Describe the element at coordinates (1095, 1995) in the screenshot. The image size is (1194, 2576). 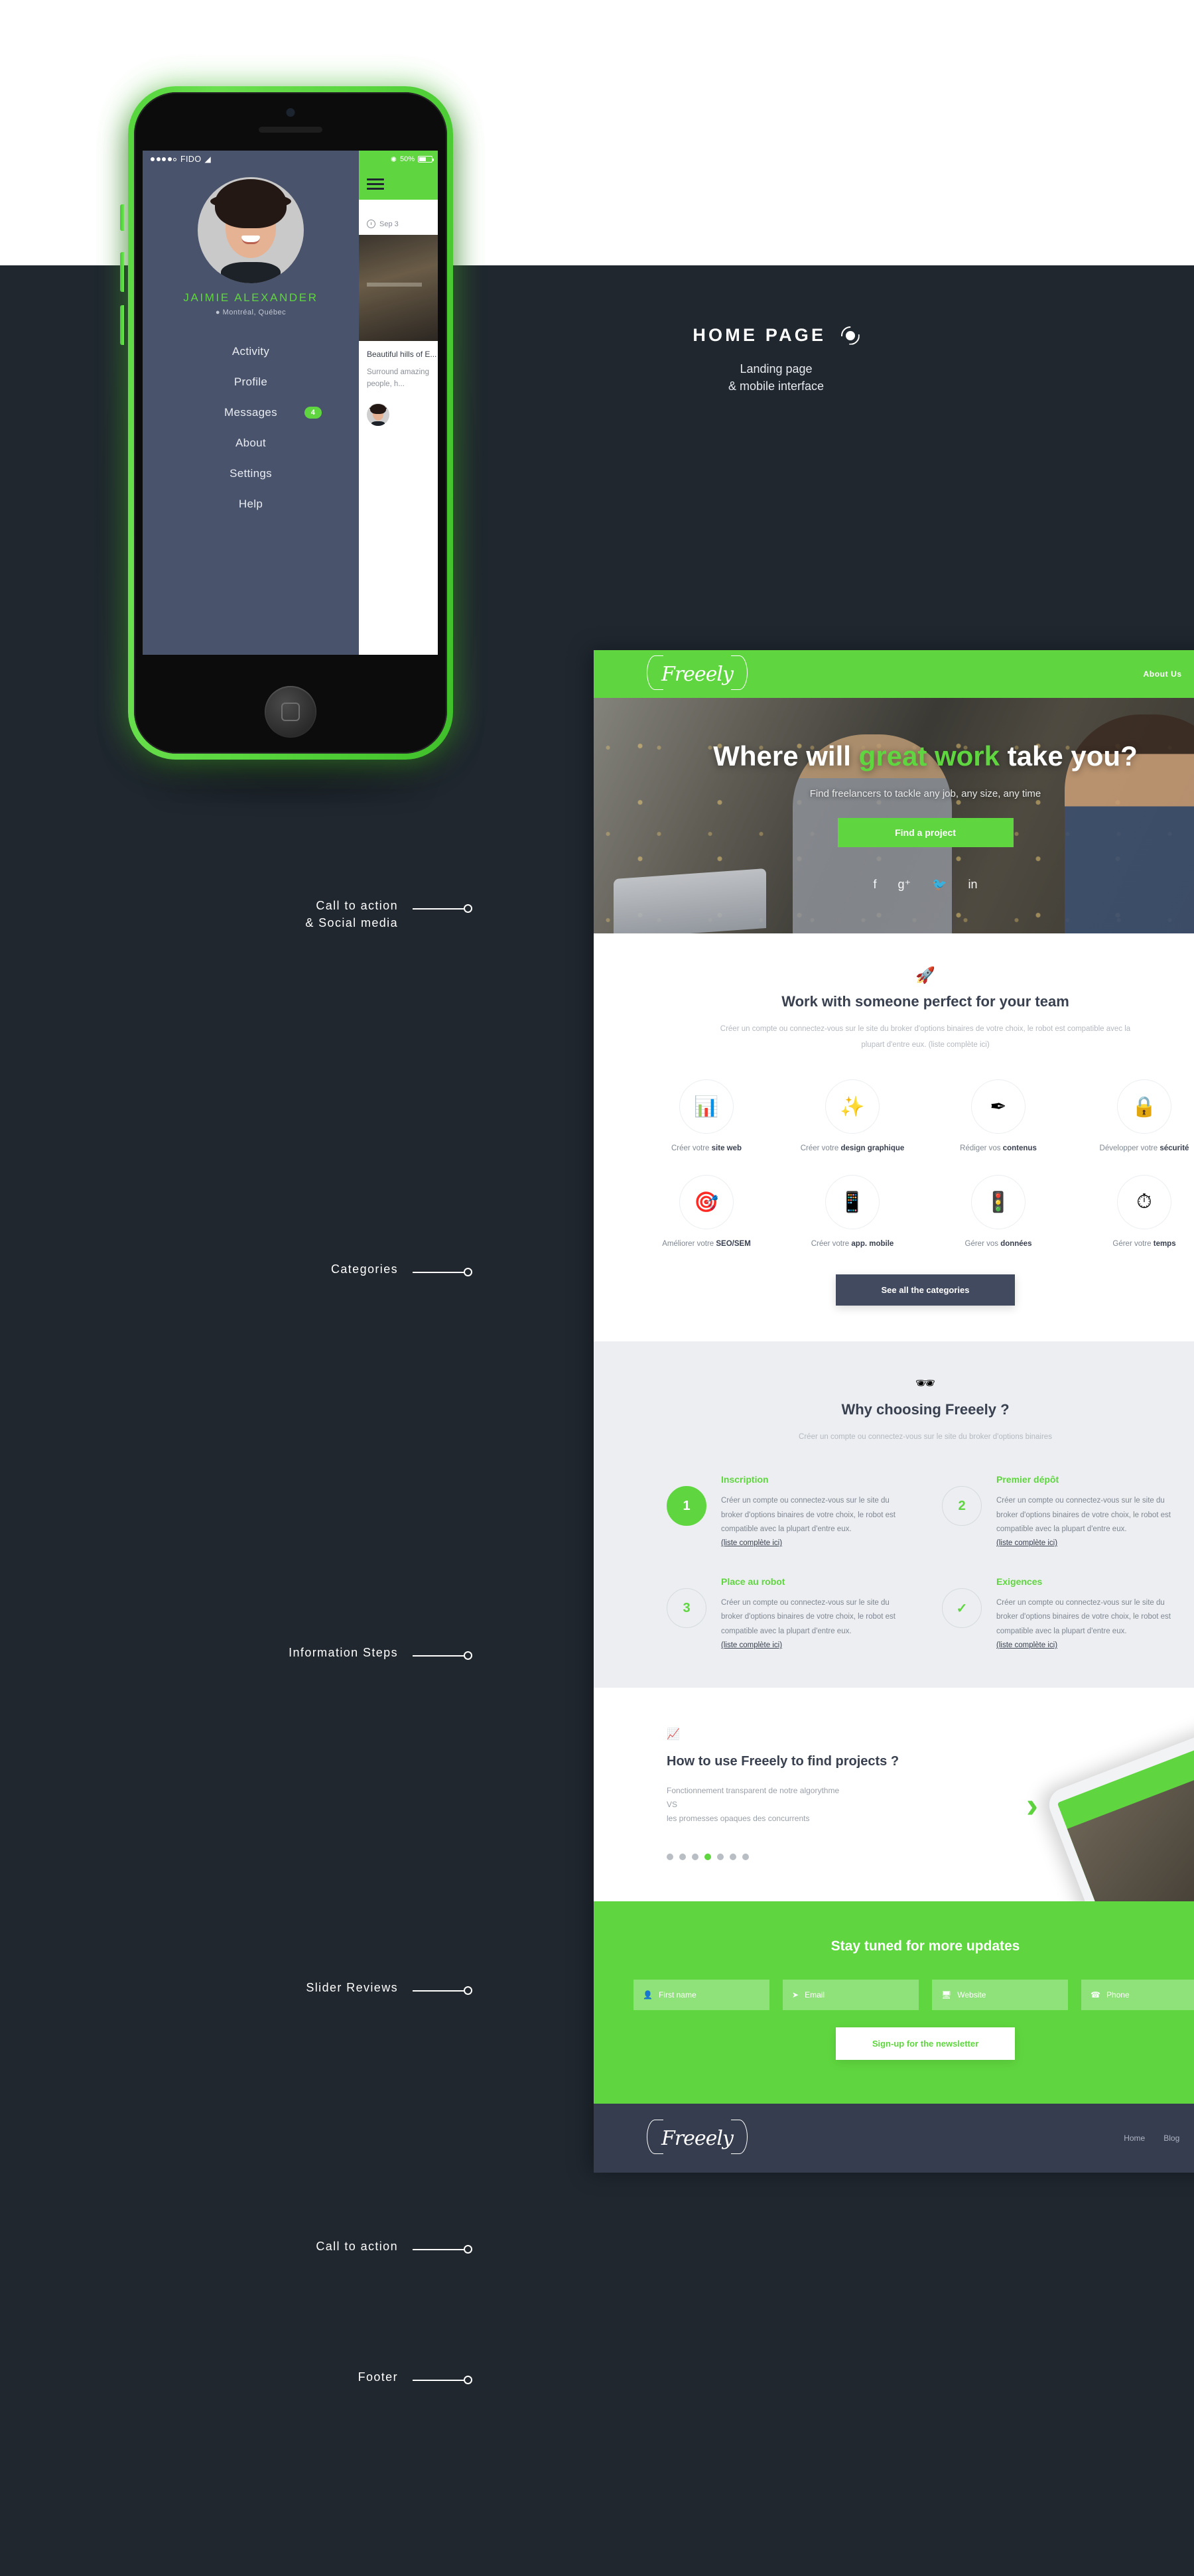
I see `phone-icon: ☎` at that location.